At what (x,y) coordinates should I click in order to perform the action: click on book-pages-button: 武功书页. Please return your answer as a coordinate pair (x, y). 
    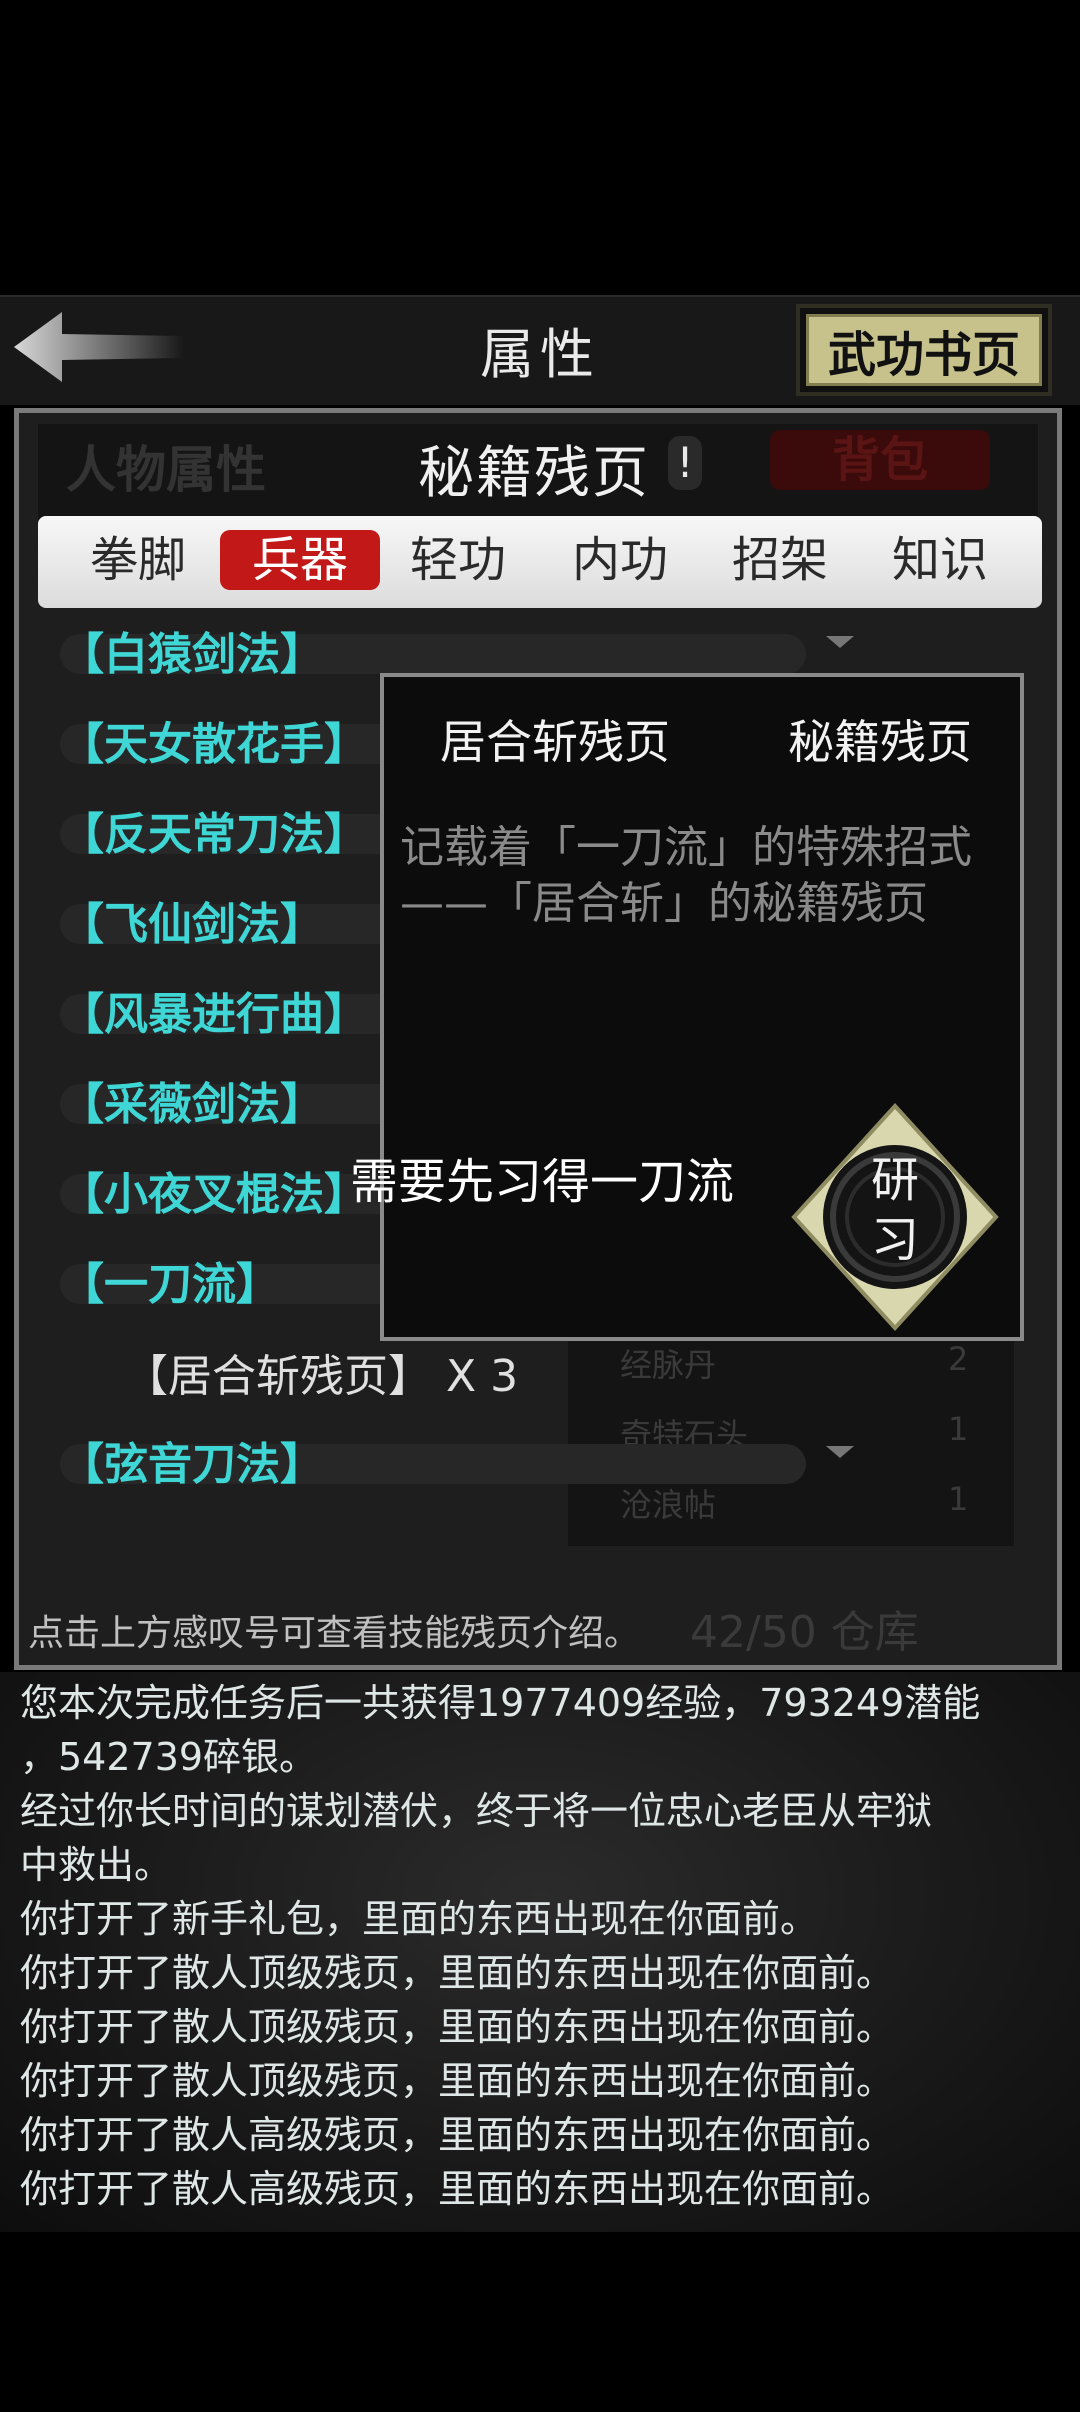
    Looking at the image, I should click on (924, 350).